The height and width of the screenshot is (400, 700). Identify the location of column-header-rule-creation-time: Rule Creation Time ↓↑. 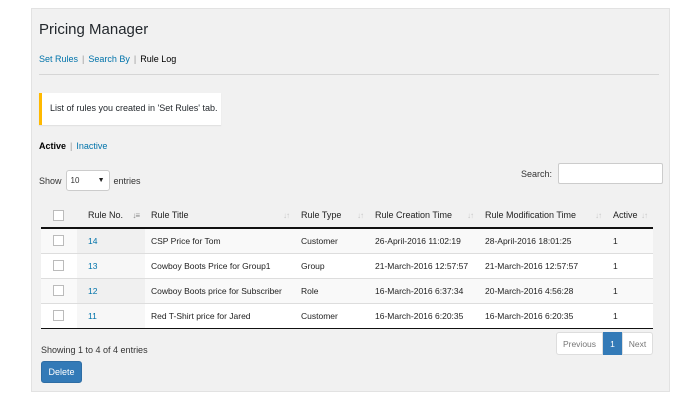
(424, 216).